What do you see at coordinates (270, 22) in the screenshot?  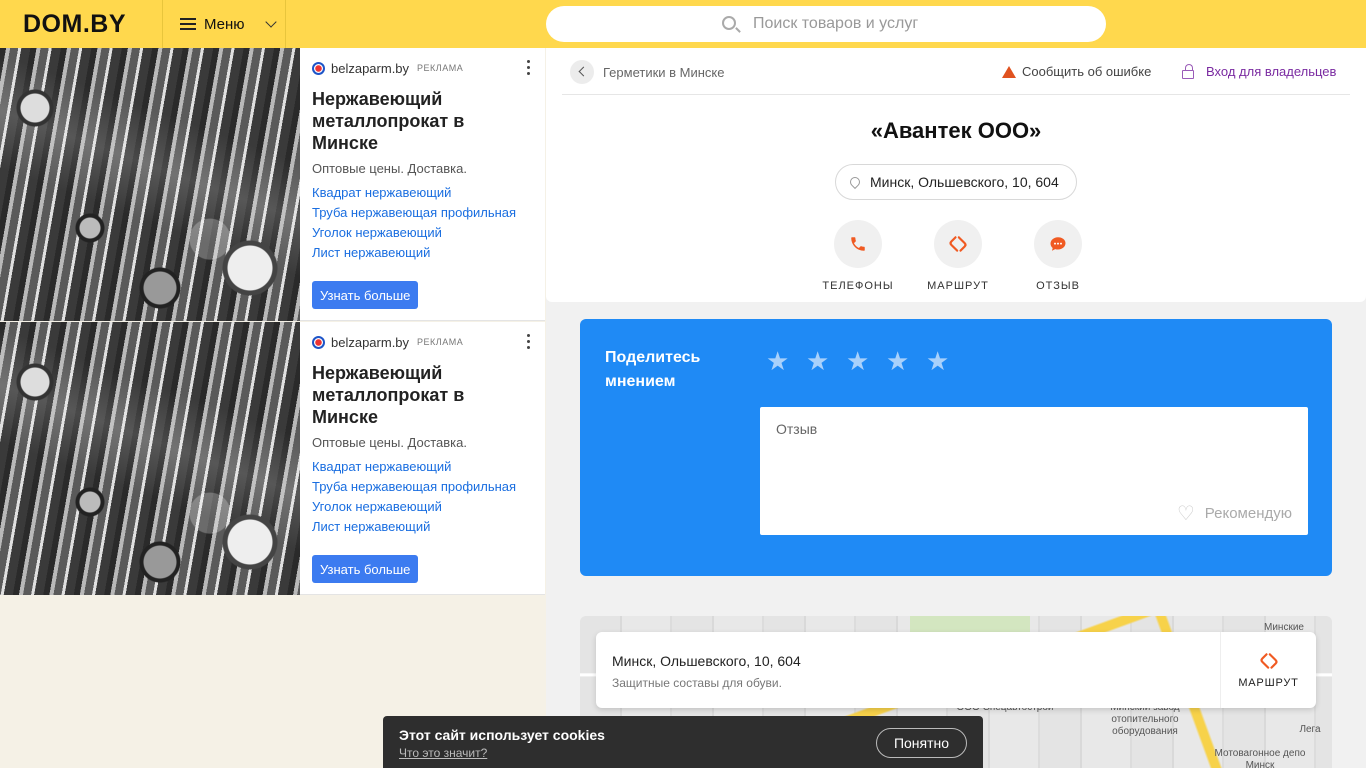 I see `chevron-down-icon` at bounding box center [270, 22].